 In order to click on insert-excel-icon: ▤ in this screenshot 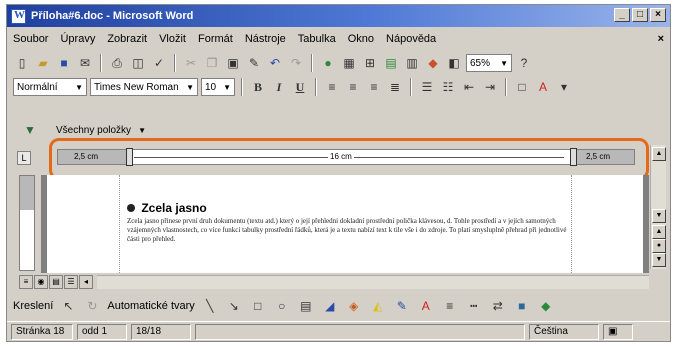, I will do `click(391, 63)`.